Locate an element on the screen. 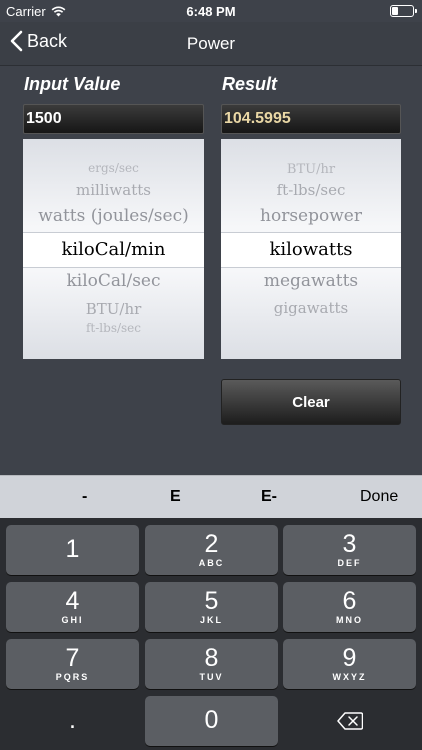 The width and height of the screenshot is (422, 750). input-value-label: Input Value is located at coordinates (72, 84).